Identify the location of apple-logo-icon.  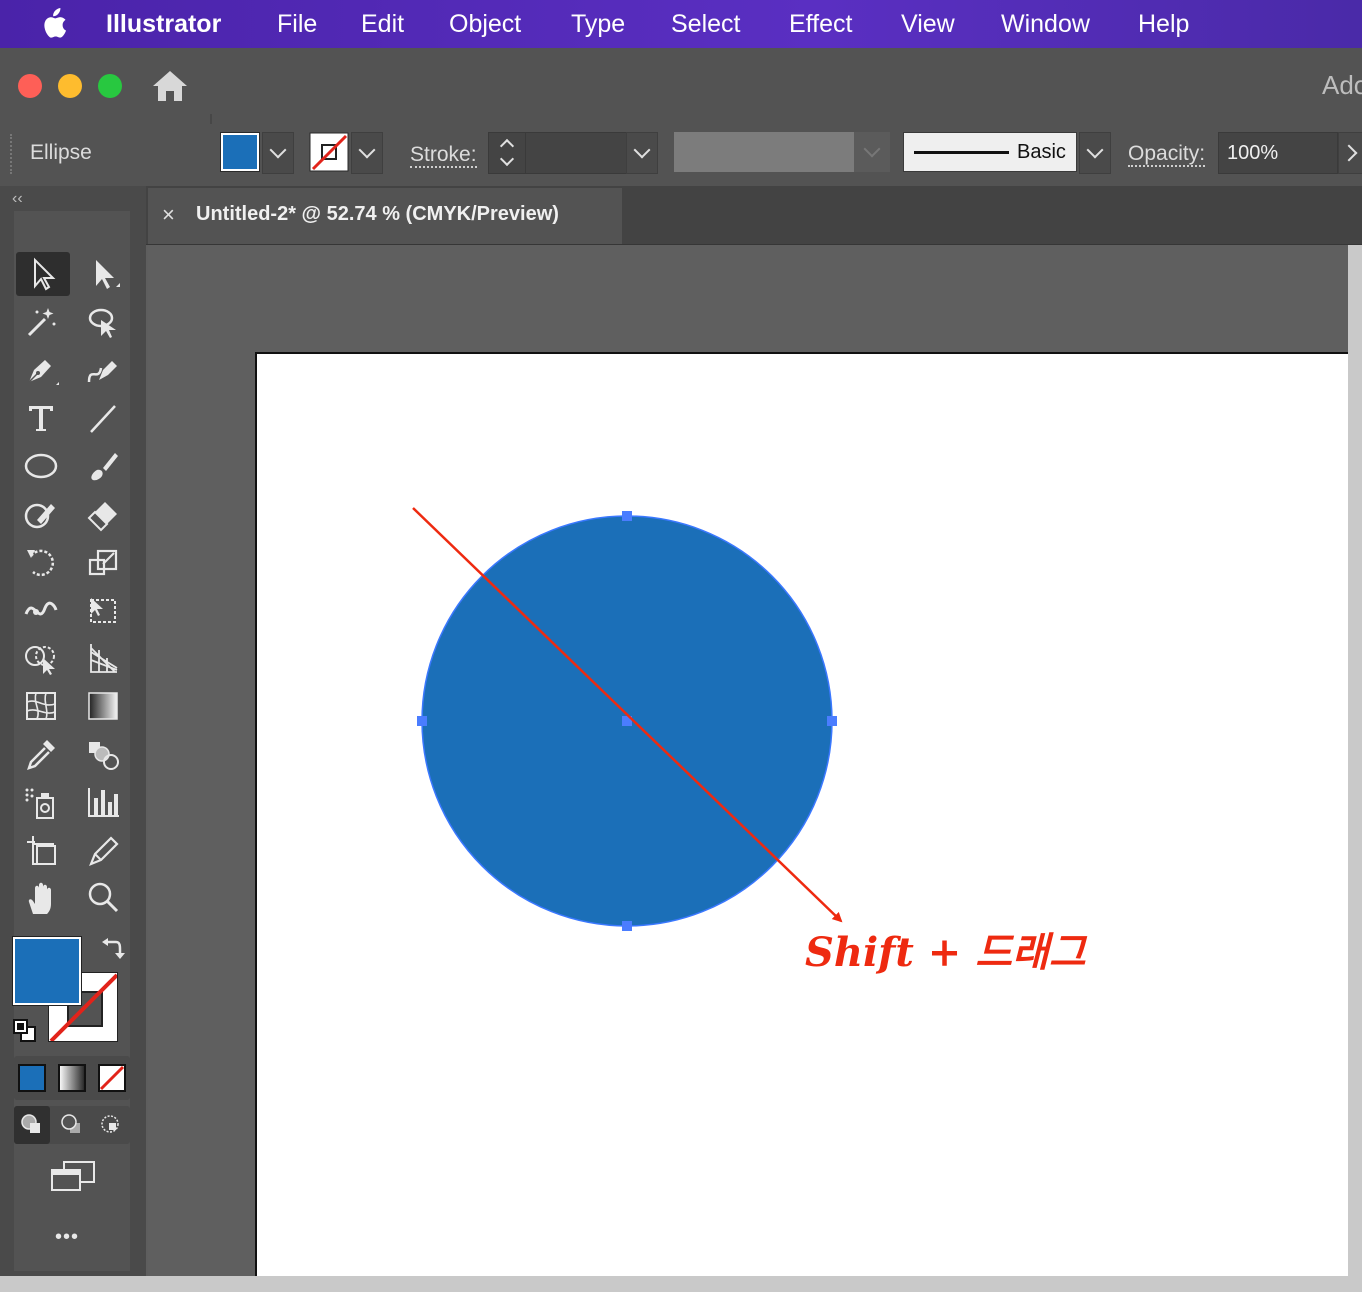
(53, 24).